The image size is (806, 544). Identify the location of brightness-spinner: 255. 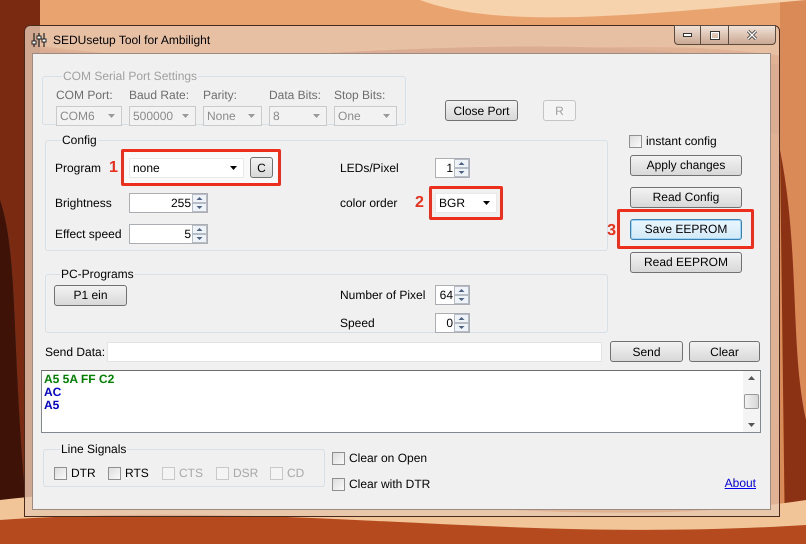
(168, 203).